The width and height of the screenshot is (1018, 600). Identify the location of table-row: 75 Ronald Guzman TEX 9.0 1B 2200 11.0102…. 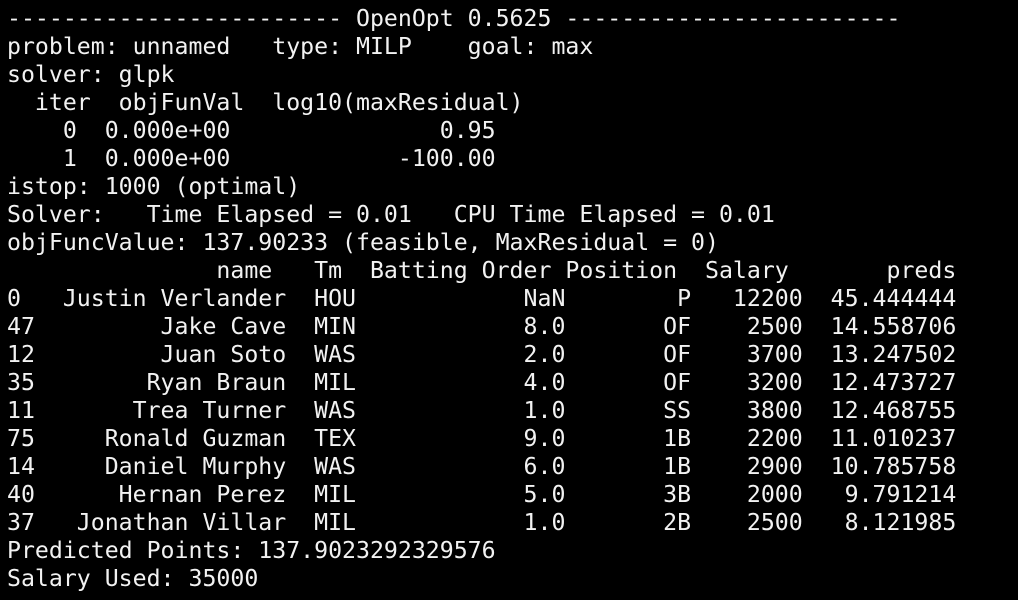
(482, 438).